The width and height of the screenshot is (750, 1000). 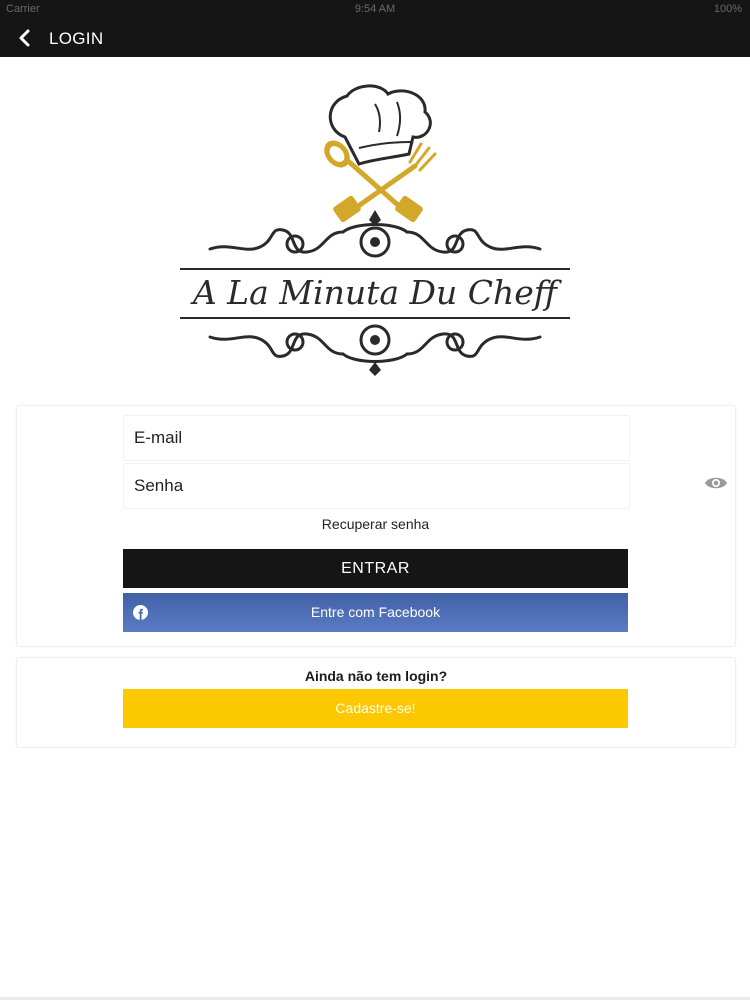 I want to click on status-bar: Carrier 9:54 AM 100%, so click(x=375, y=10).